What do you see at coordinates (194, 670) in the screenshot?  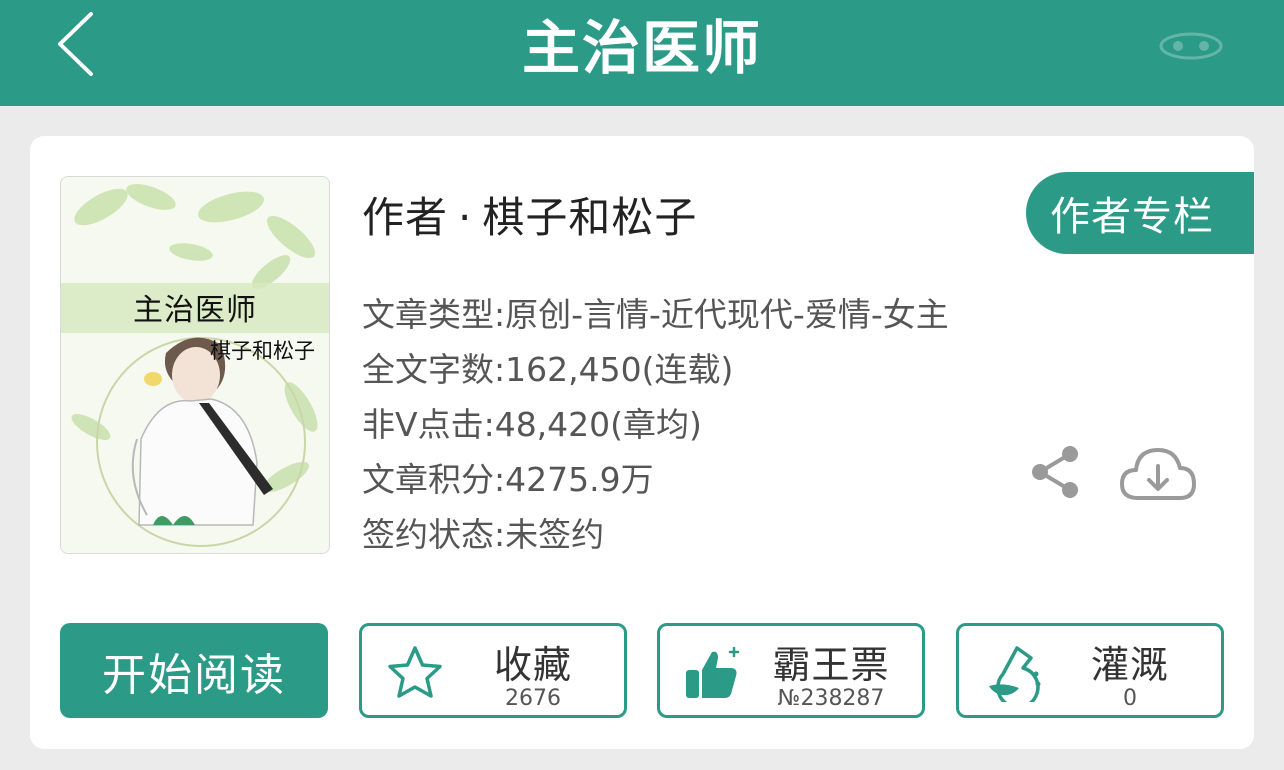 I see `start-reading-button: 开始阅读` at bounding box center [194, 670].